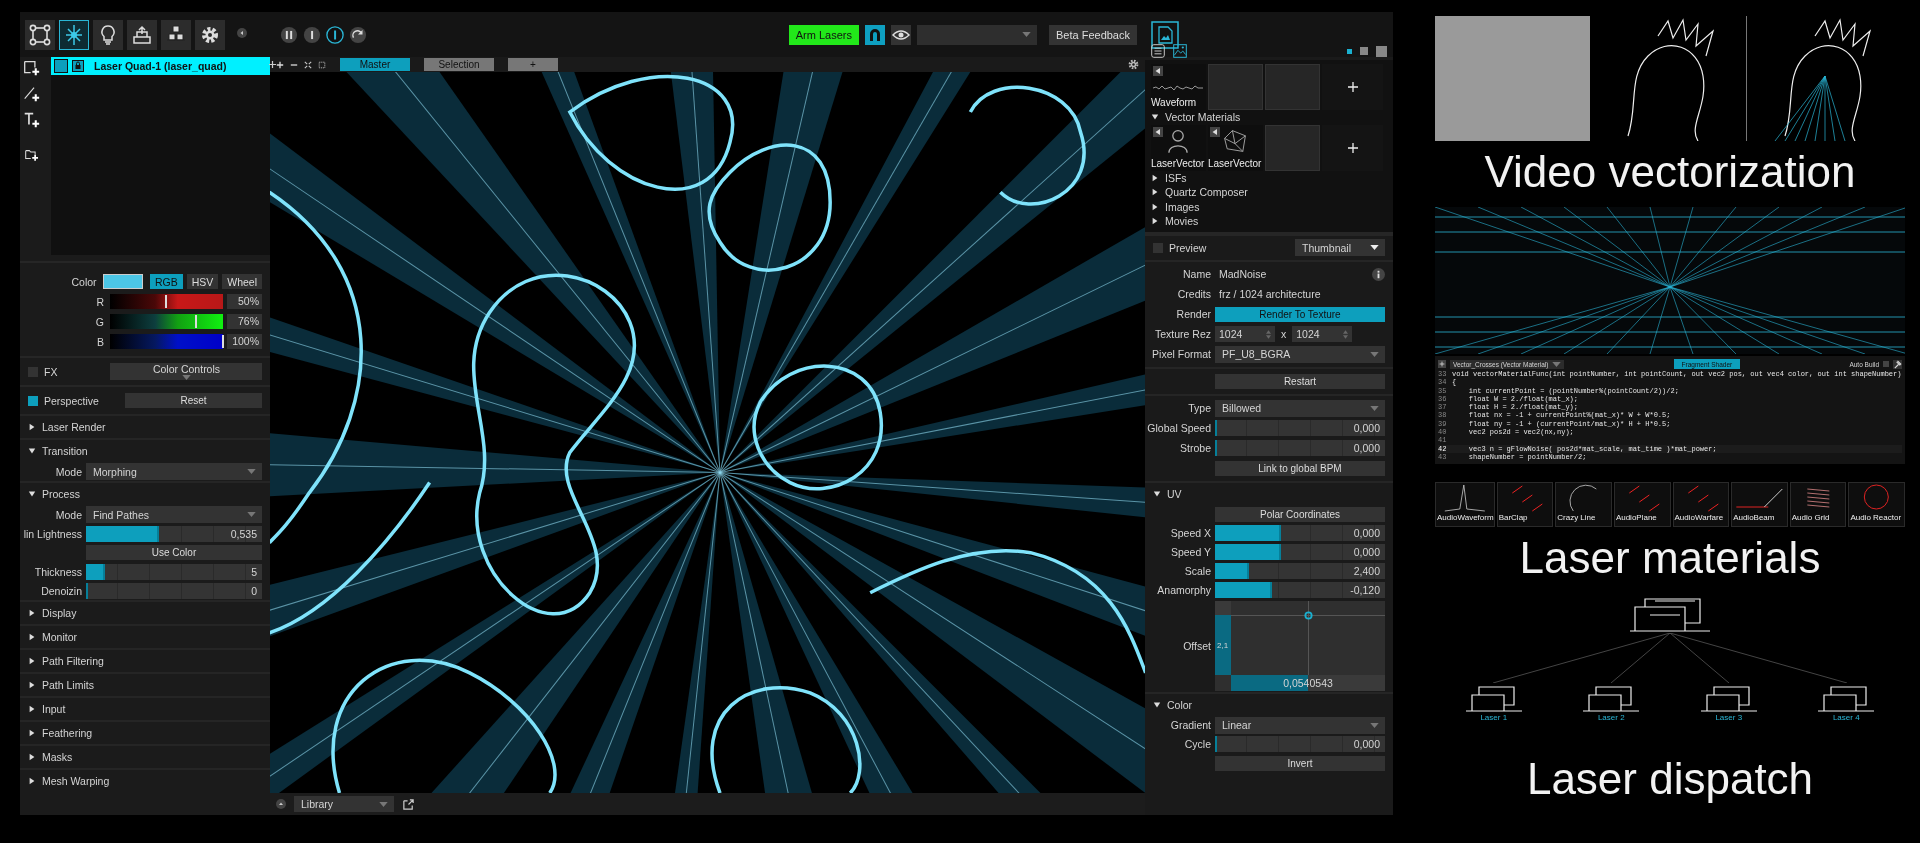  What do you see at coordinates (1322, 334) in the screenshot?
I see `number-field: 1024` at bounding box center [1322, 334].